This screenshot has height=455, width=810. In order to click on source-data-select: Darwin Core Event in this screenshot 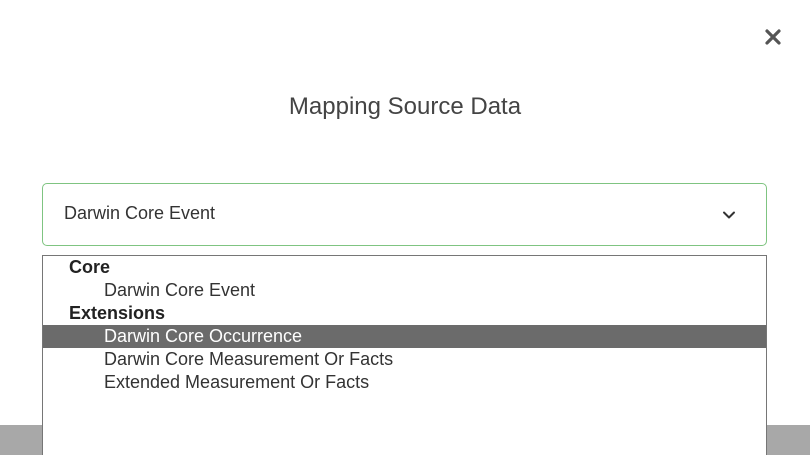, I will do `click(404, 214)`.